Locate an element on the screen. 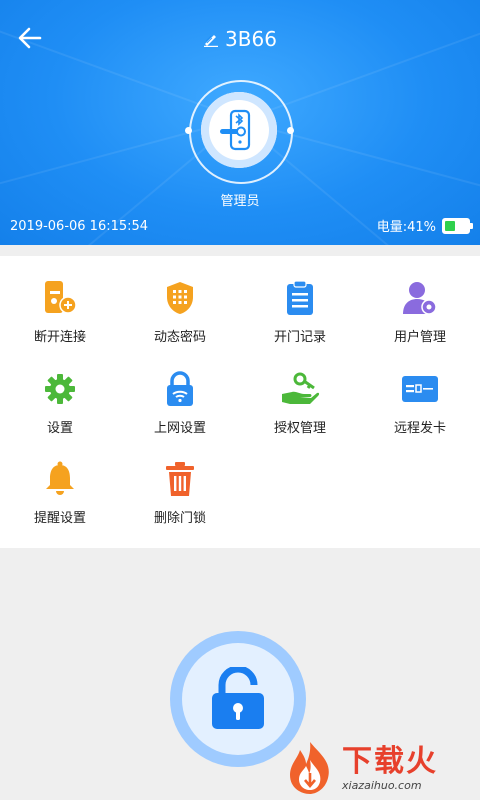  pencil-icon is located at coordinates (211, 39).